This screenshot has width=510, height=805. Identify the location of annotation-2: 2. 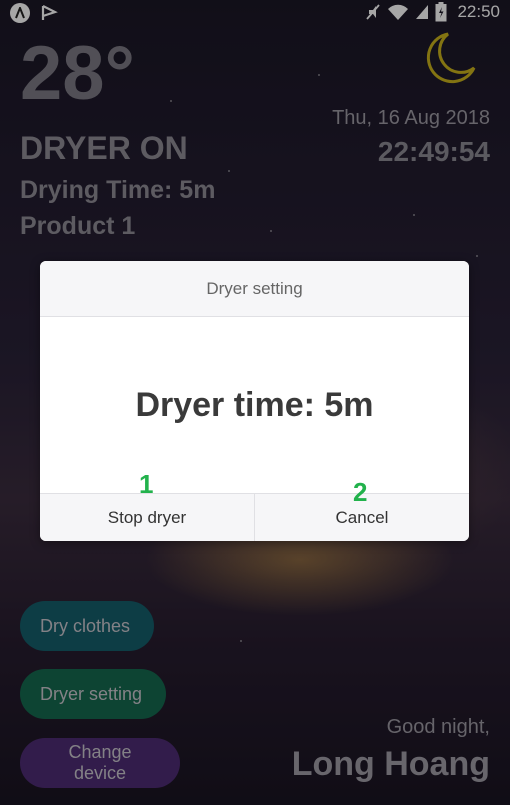
(360, 492).